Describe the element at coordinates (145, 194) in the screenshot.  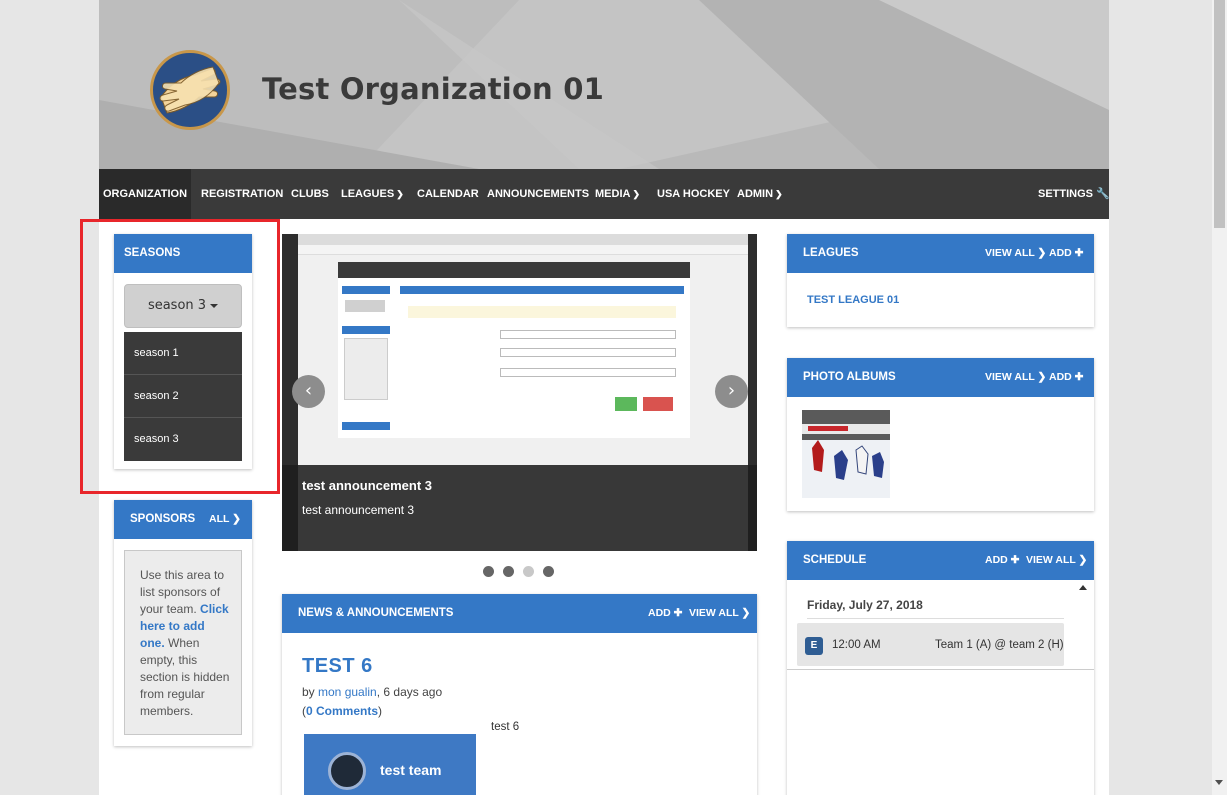
I see `nav-organization: ORGANIZATION` at that location.